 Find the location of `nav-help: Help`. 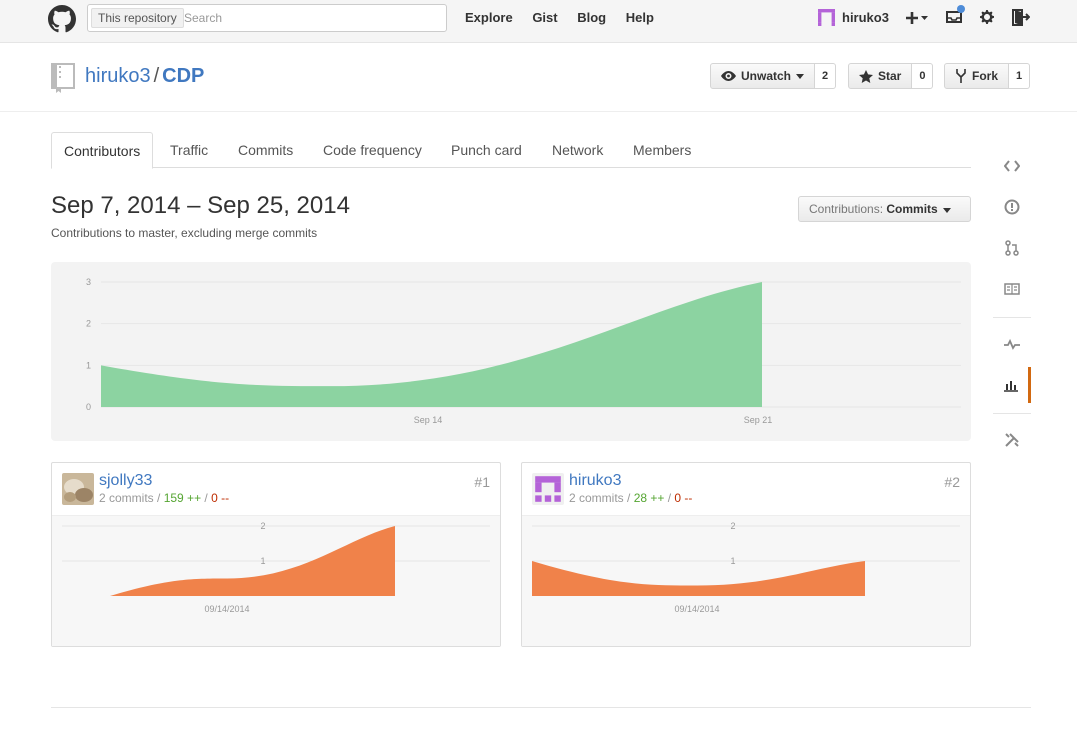

nav-help: Help is located at coordinates (640, 17).